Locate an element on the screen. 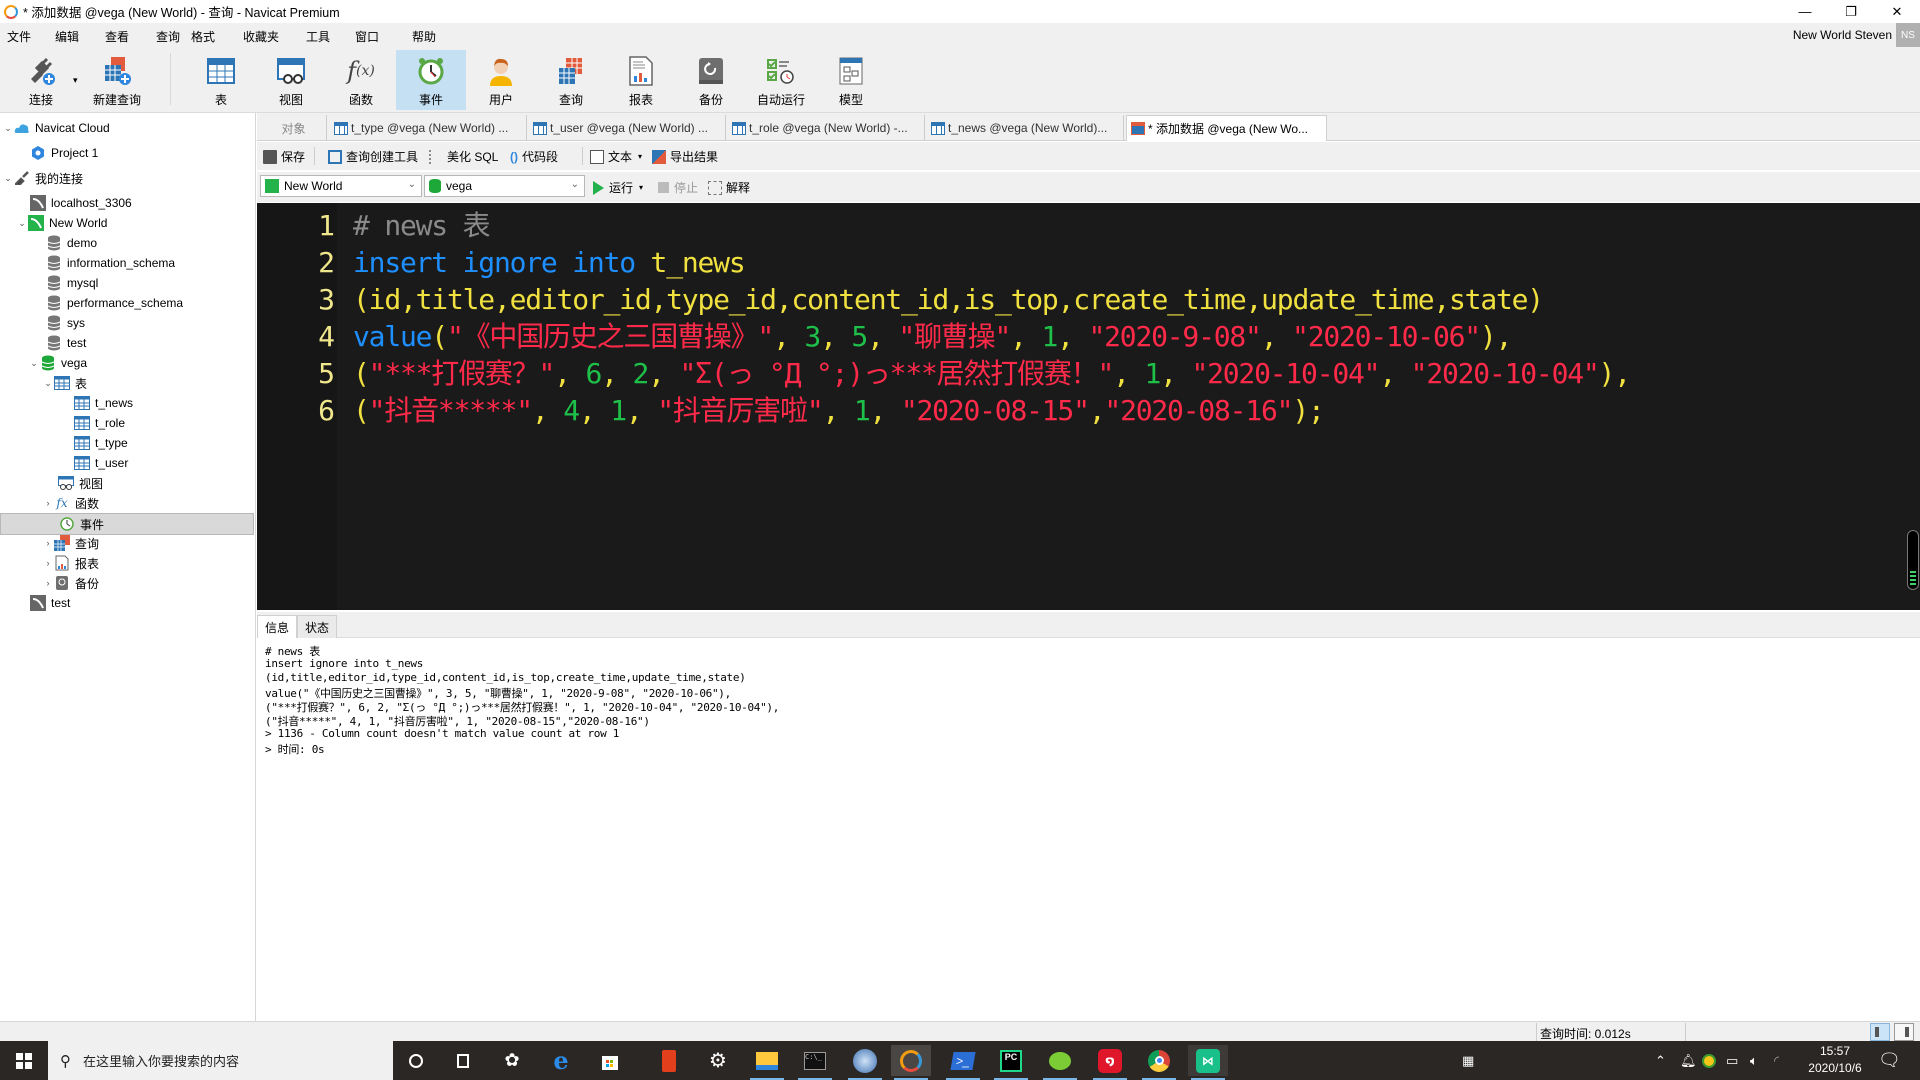 This screenshot has width=1920, height=1080. layout-right-panel-button is located at coordinates (1904, 1032).